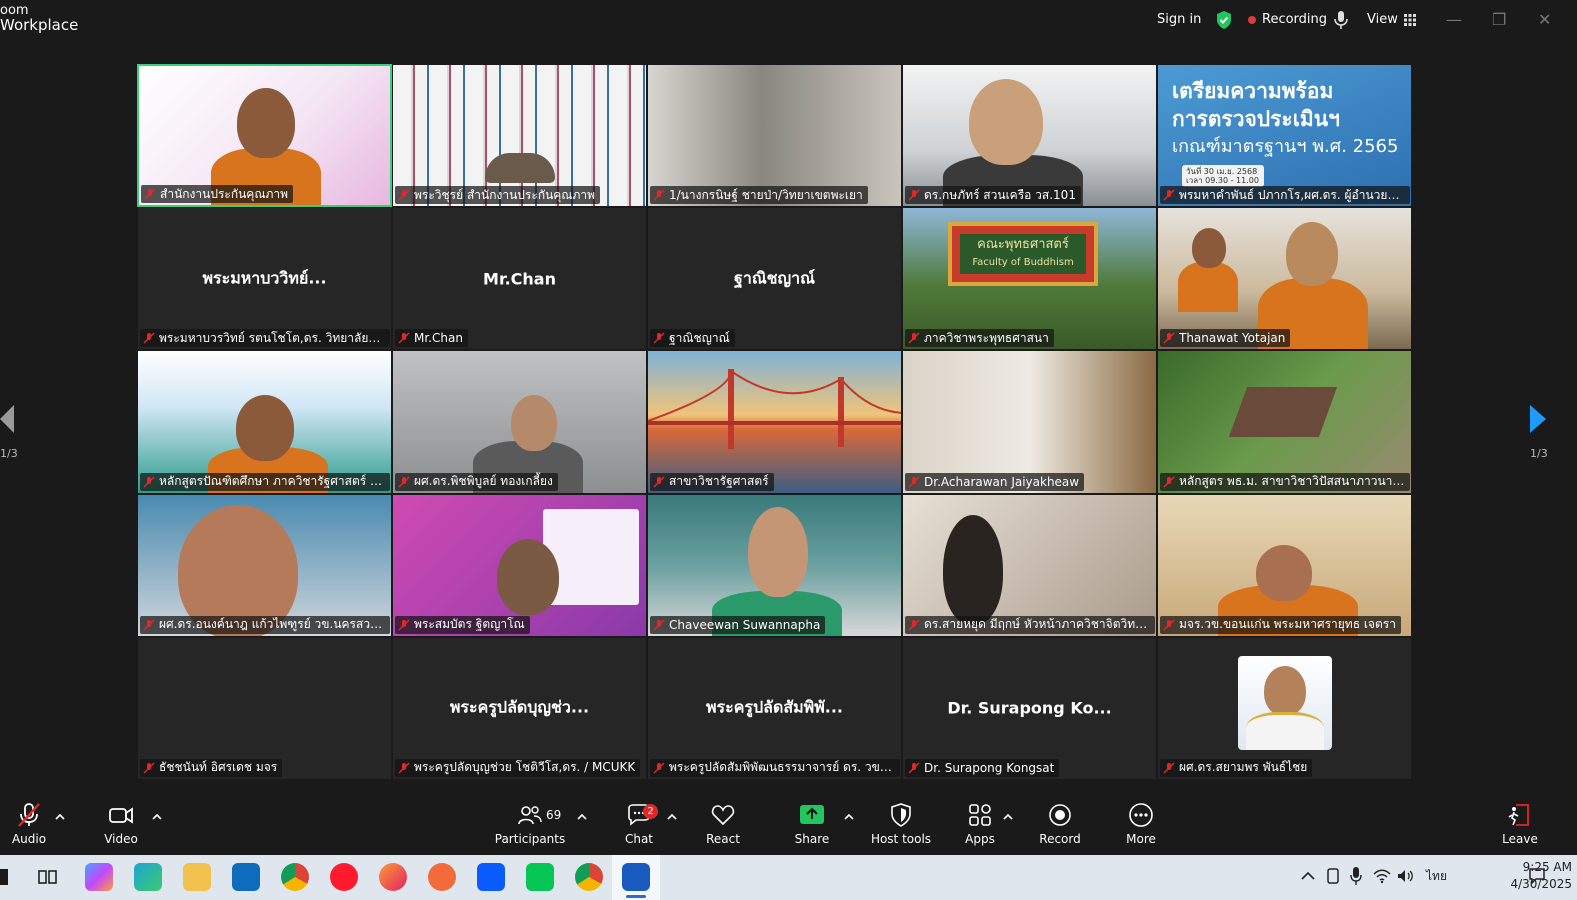  What do you see at coordinates (29, 815) in the screenshot?
I see `muted-microphone-icon` at bounding box center [29, 815].